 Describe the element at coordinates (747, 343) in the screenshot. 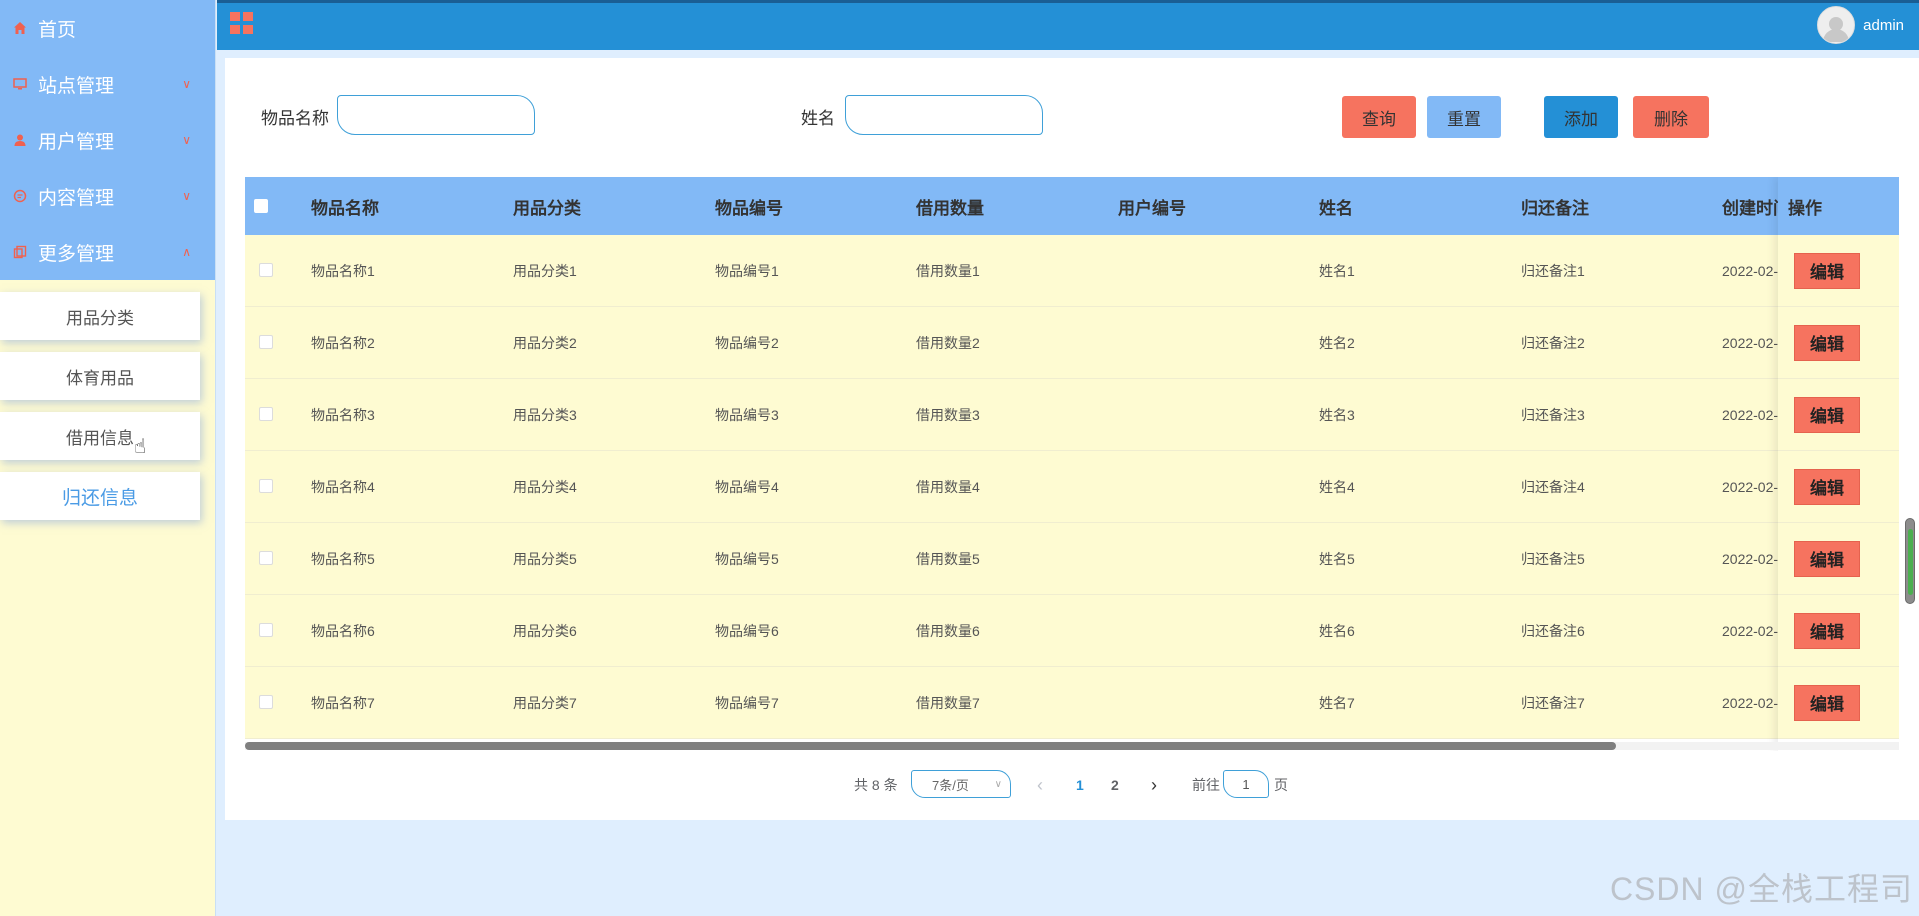

I see `table-cell: 物品编号2` at that location.